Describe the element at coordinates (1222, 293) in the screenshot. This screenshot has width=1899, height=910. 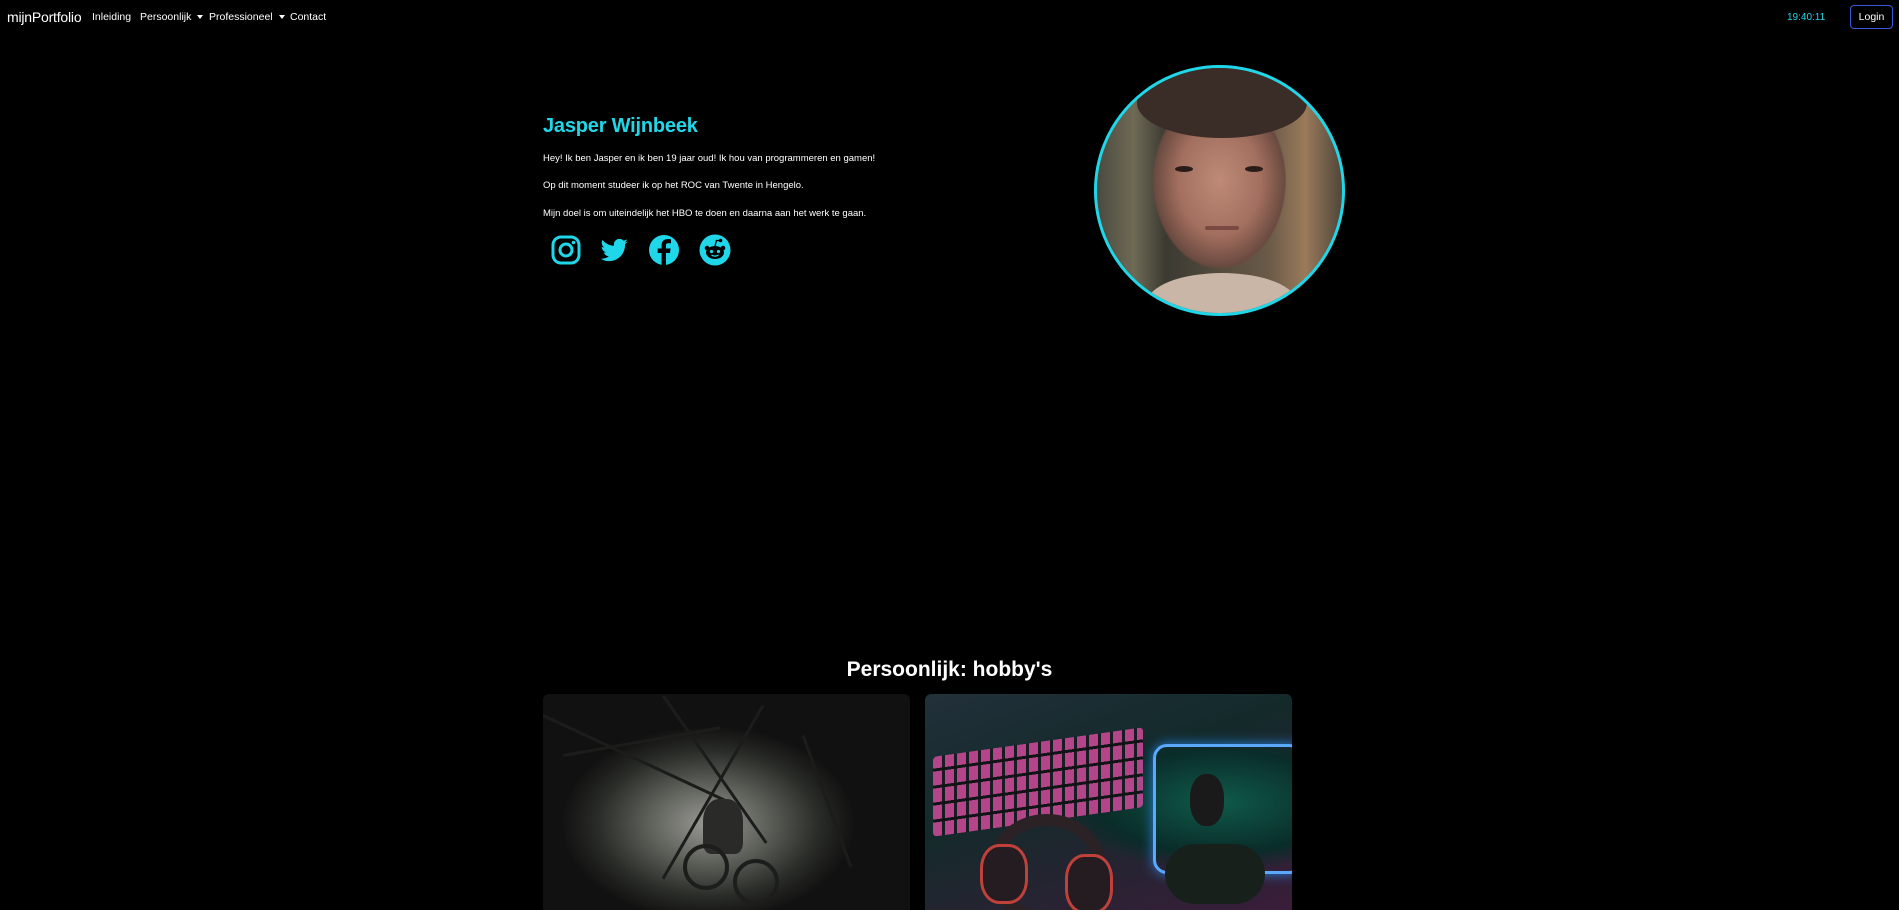
I see `profile-photo-shirt` at that location.